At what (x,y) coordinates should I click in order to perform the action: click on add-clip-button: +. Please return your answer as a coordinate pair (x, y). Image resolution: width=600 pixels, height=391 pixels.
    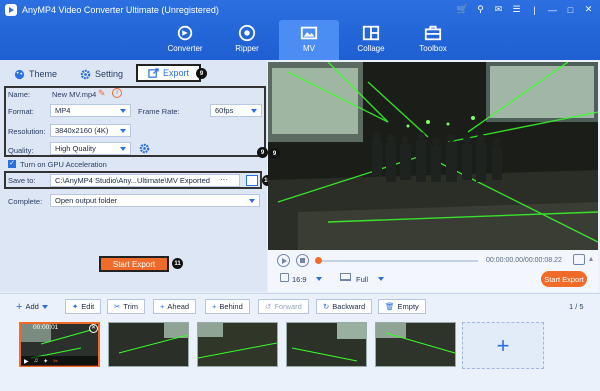
    Looking at the image, I should click on (503, 345).